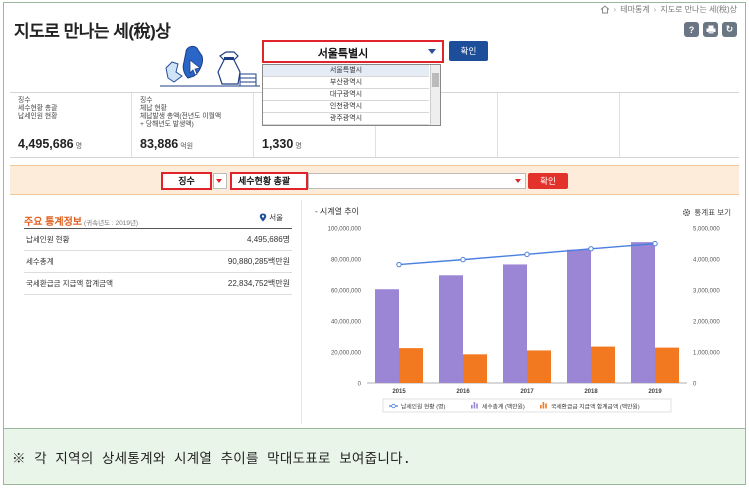 This screenshot has width=749, height=489. Describe the element at coordinates (50, 144) in the screenshot. I see `stat-value: 4,495,686 명` at that location.